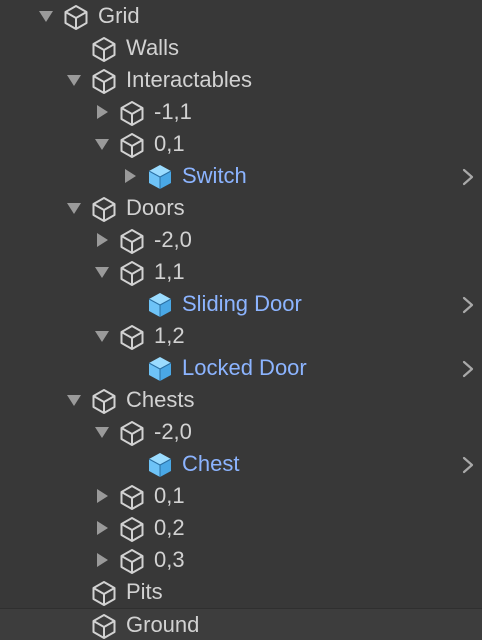 The width and height of the screenshot is (482, 640). Describe the element at coordinates (155, 207) in the screenshot. I see `hierarchy-item-label: Doors` at that location.